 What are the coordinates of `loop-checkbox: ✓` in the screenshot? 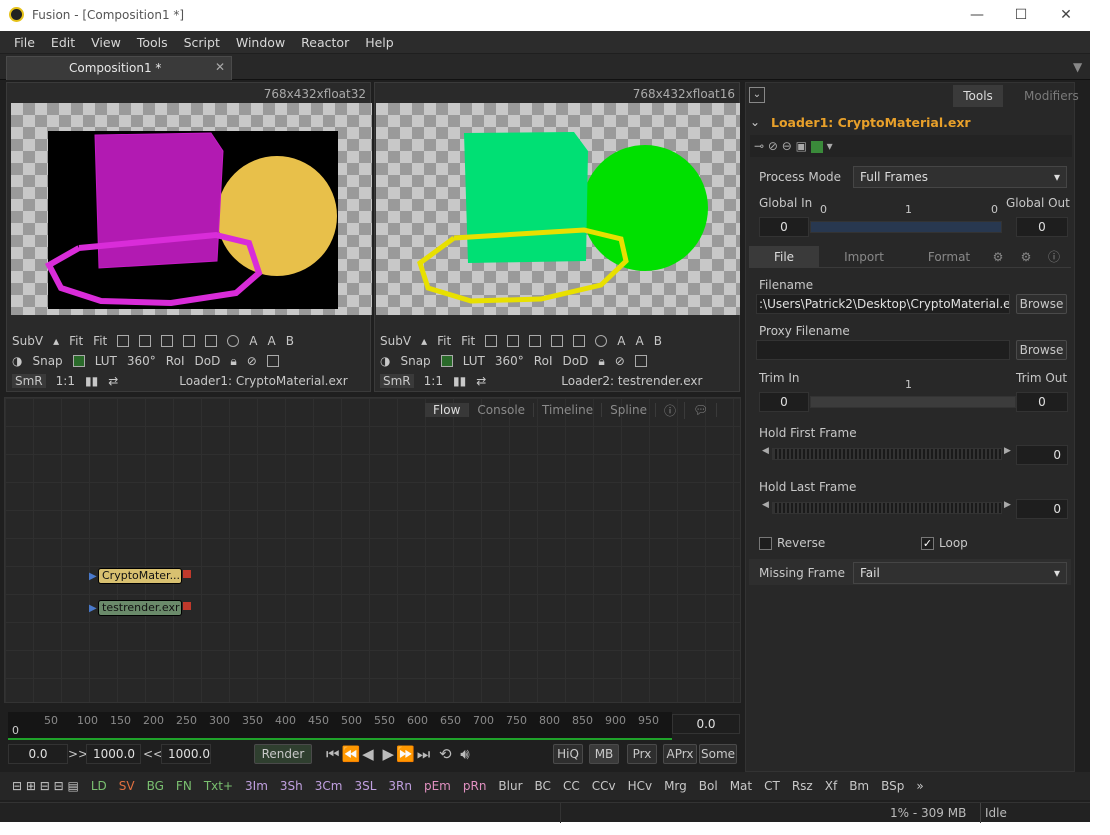 It's located at (927, 543).